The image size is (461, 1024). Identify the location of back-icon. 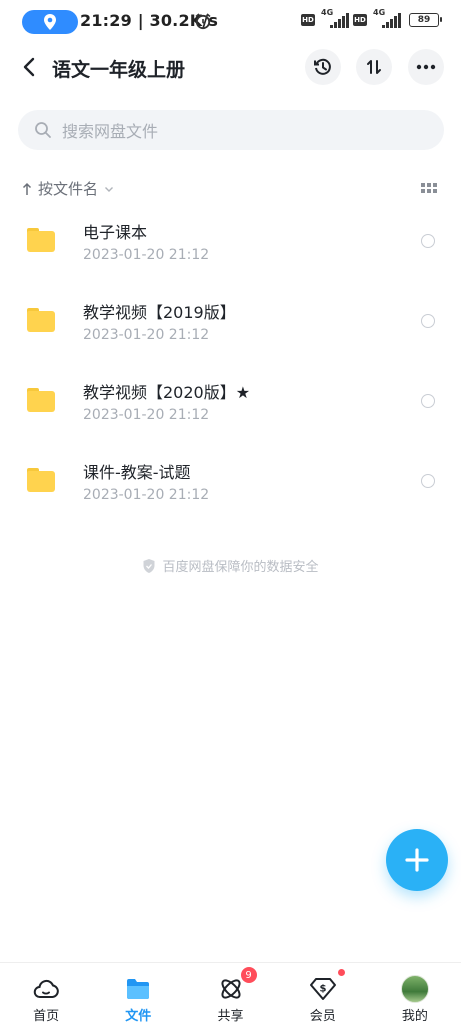
(29, 67).